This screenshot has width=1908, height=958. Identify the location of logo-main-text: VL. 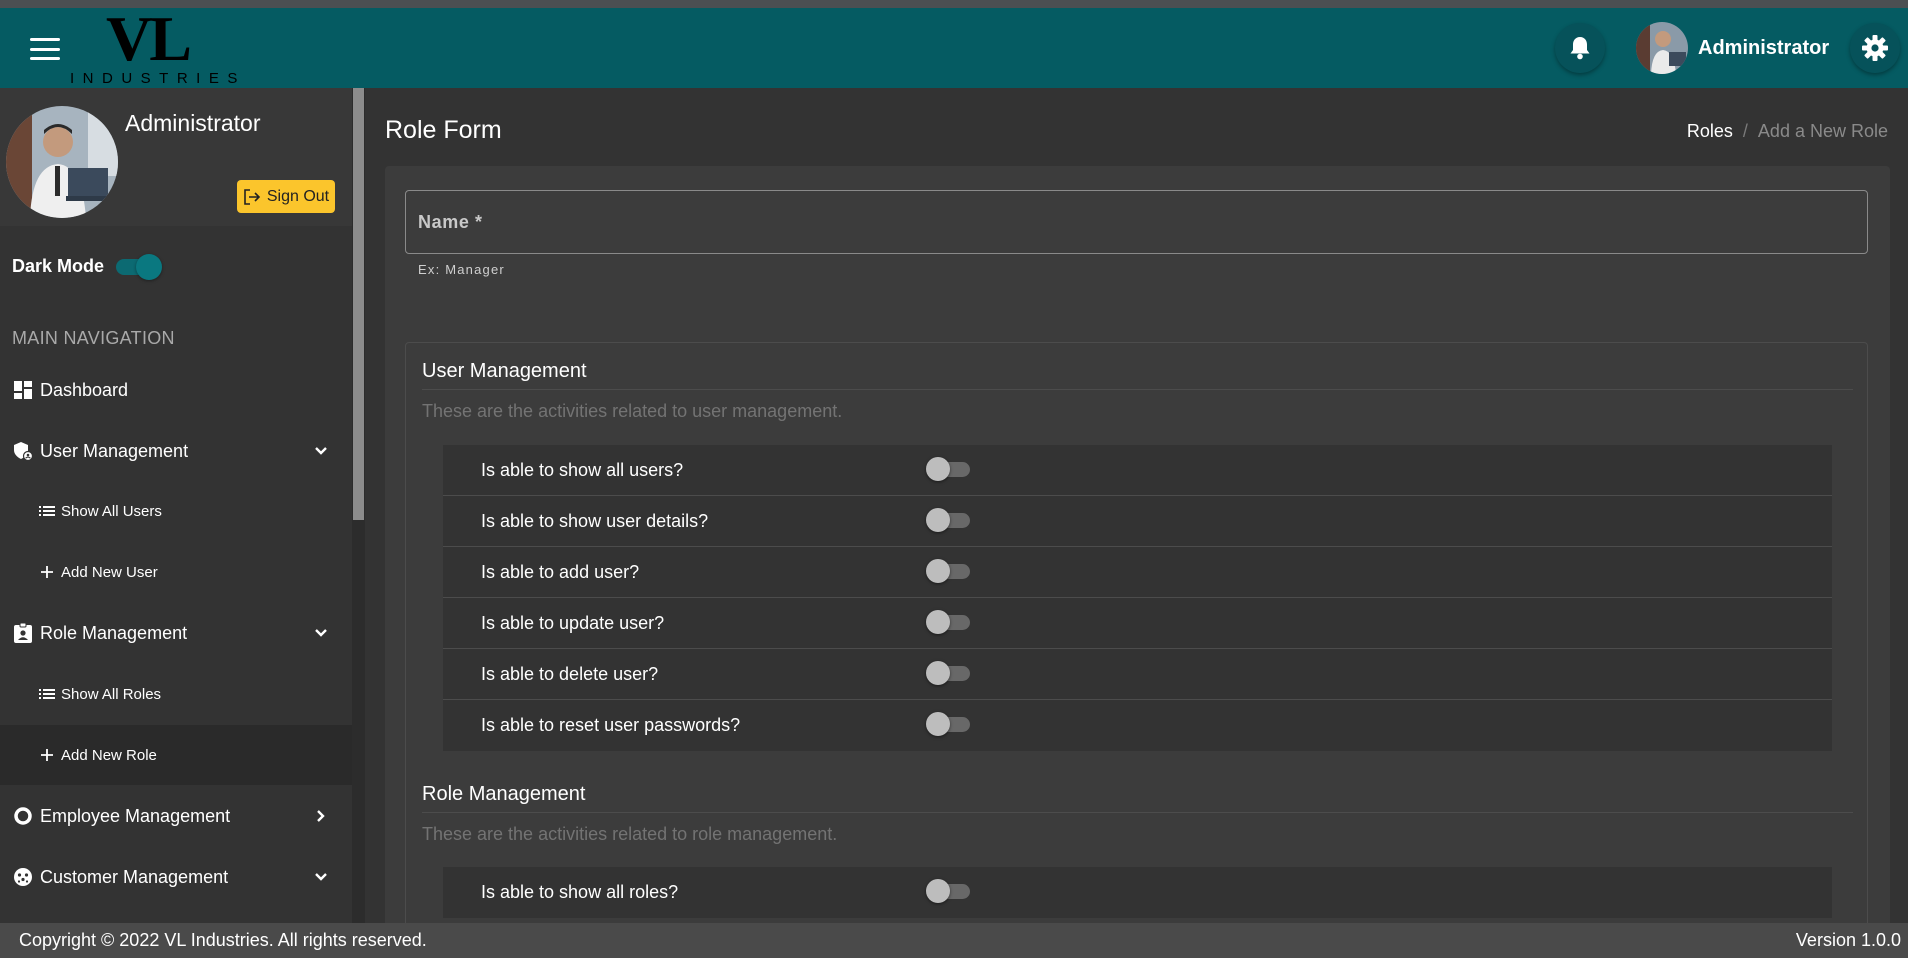
(149, 38).